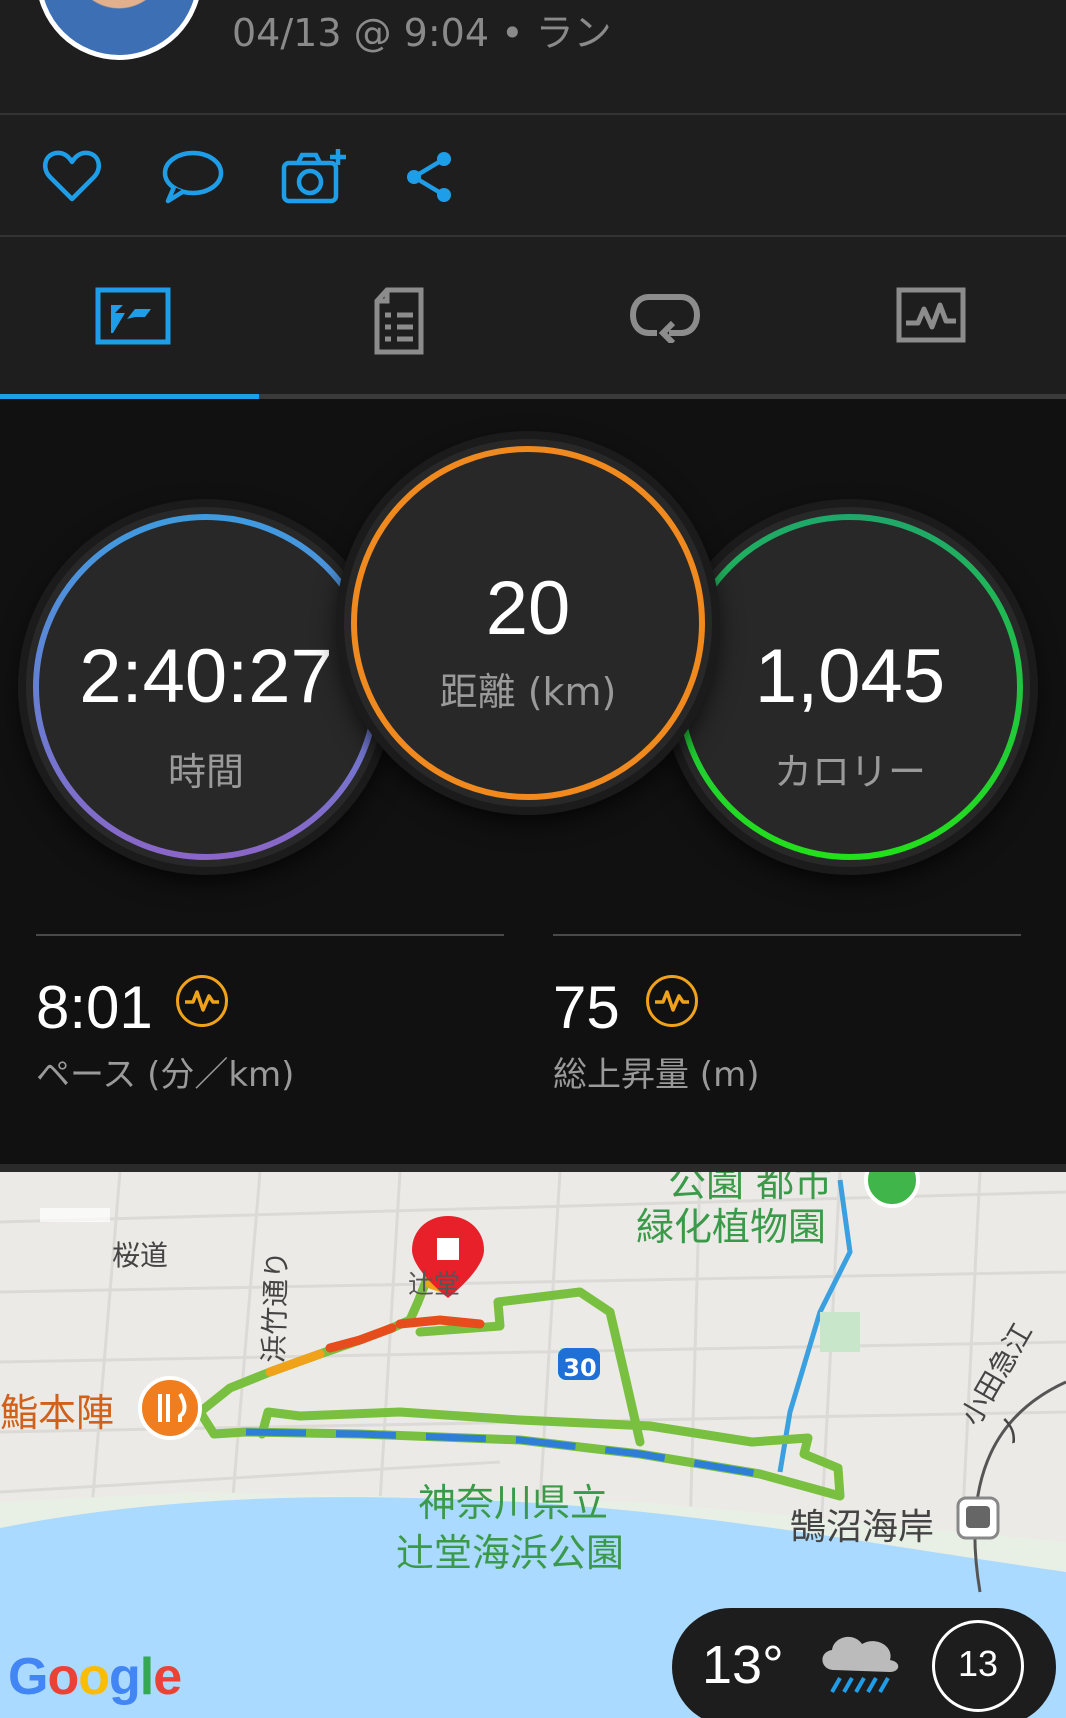  I want to click on comment-icon, so click(192, 177).